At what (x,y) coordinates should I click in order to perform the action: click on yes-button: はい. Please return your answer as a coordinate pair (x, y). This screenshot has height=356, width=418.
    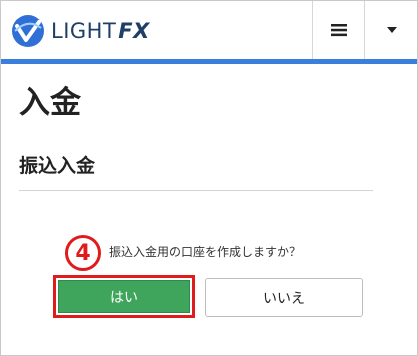
    Looking at the image, I should click on (124, 296).